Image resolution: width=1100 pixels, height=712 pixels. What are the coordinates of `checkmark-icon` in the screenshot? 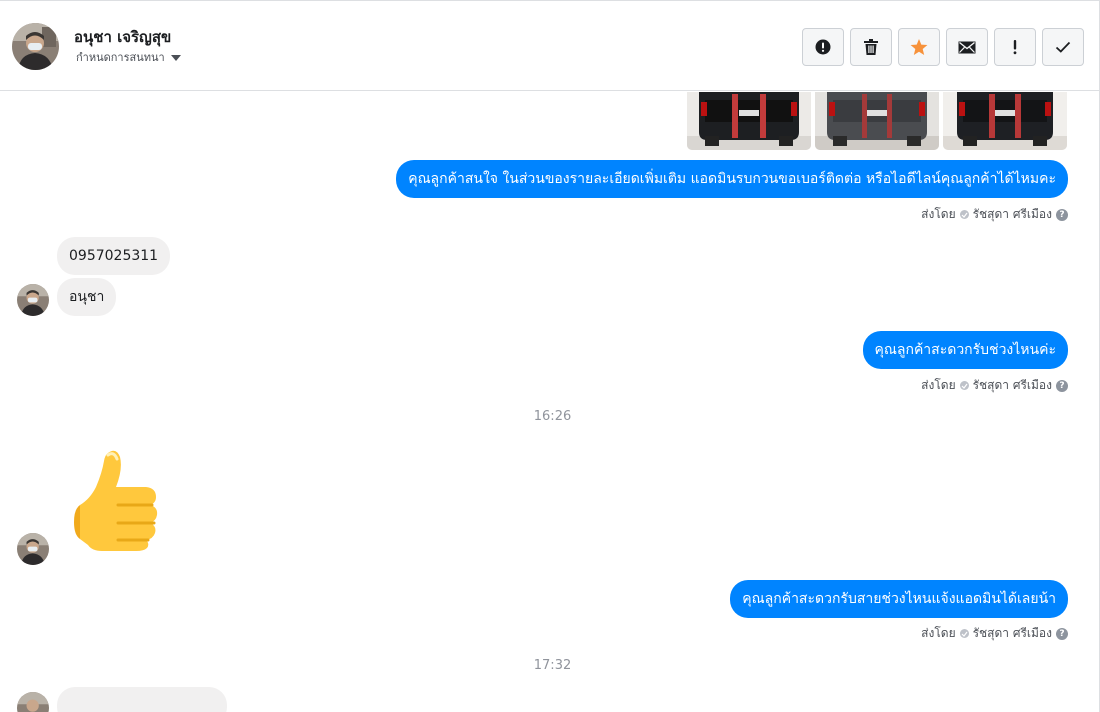 It's located at (1063, 47).